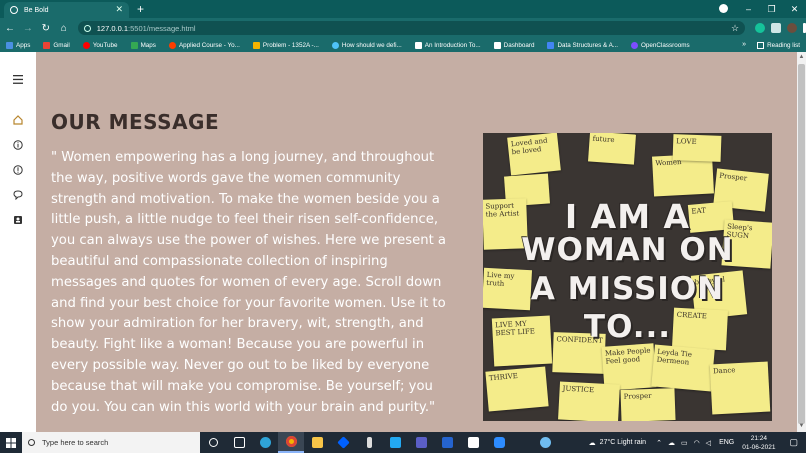 This screenshot has height=453, width=806. I want to click on browser-toolbar: ← → ↻ ⌂ 127.0.0.1:5501/message.html ☆, so click(403, 28).